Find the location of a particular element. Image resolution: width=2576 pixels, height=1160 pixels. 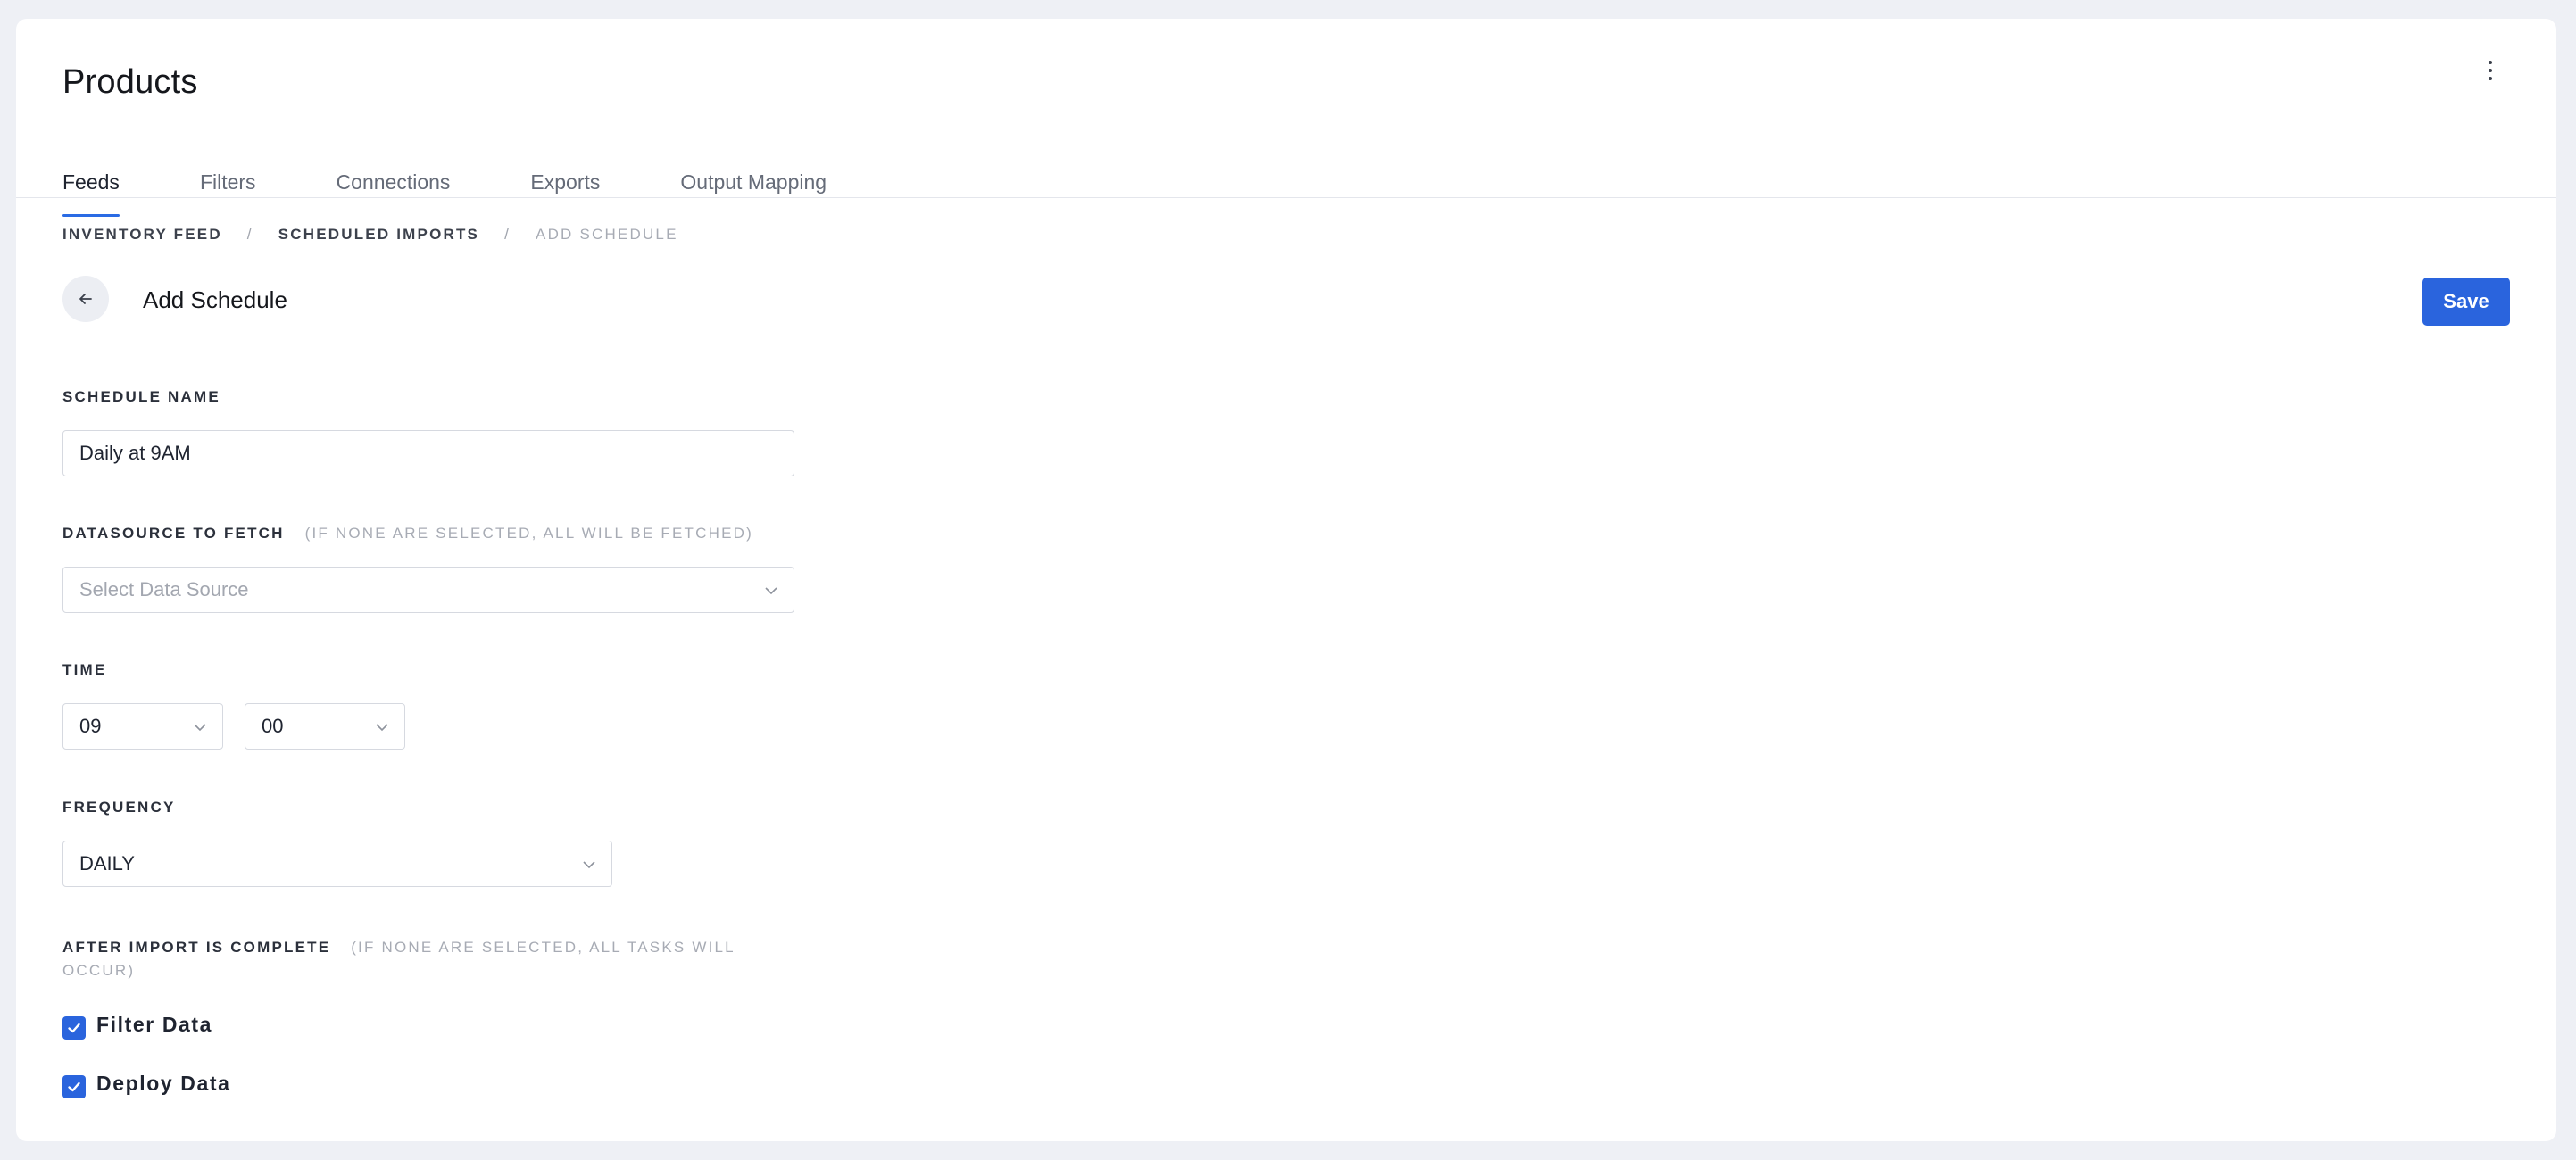

tab-connections: Connections is located at coordinates (394, 184).